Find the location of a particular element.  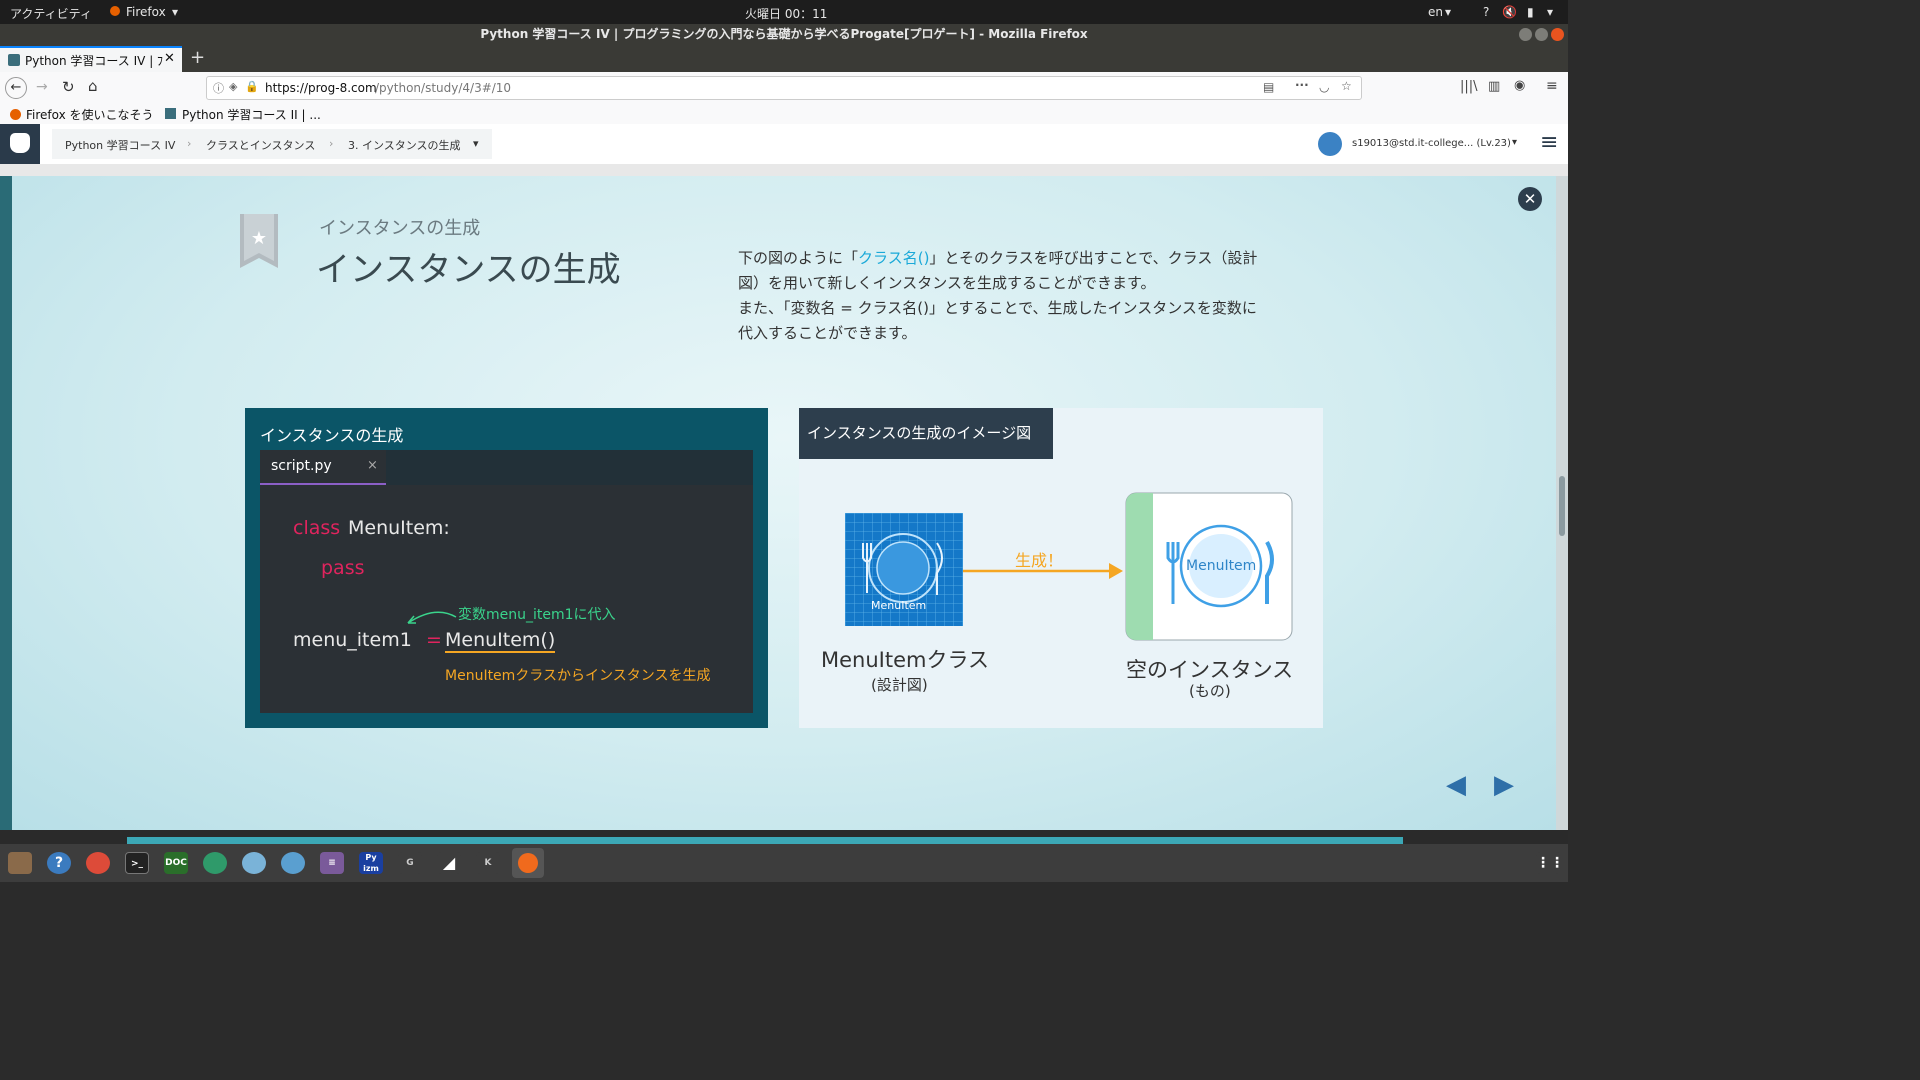

user-name: s19013@std.it-college... (Lv.23) is located at coordinates (1431, 143).